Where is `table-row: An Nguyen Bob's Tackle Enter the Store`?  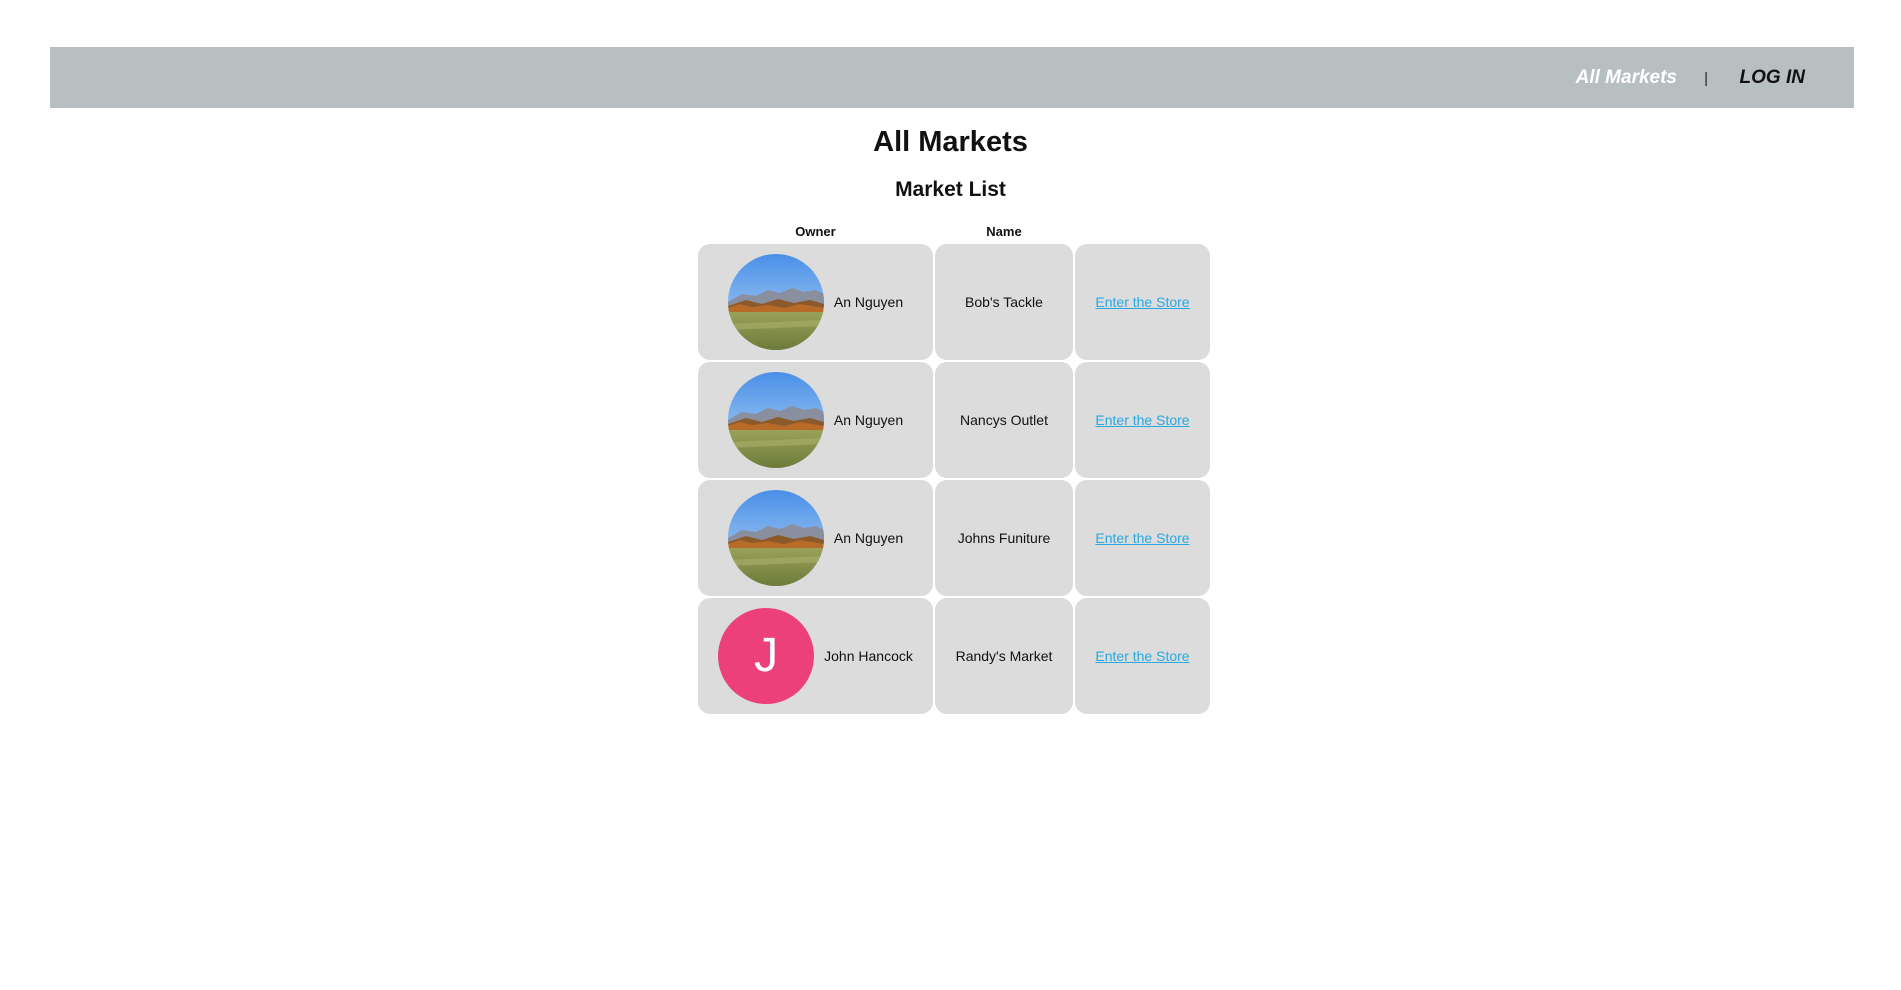
table-row: An Nguyen Bob's Tackle Enter the Store is located at coordinates (954, 302).